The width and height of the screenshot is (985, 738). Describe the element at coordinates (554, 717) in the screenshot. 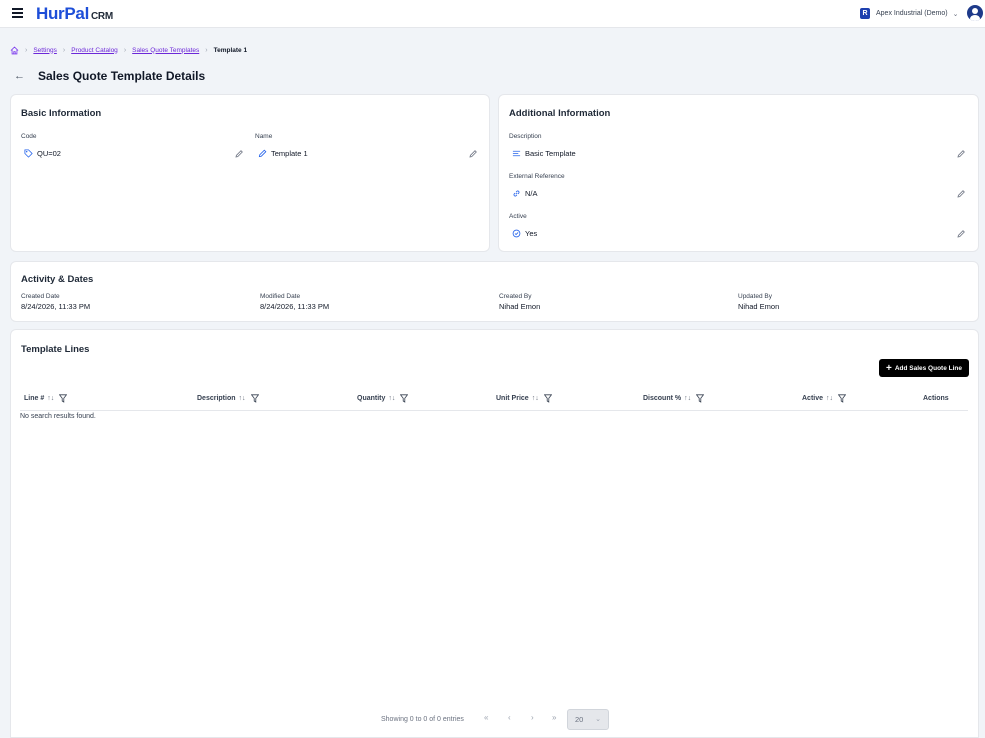

I see `last-page-icon: »` at that location.